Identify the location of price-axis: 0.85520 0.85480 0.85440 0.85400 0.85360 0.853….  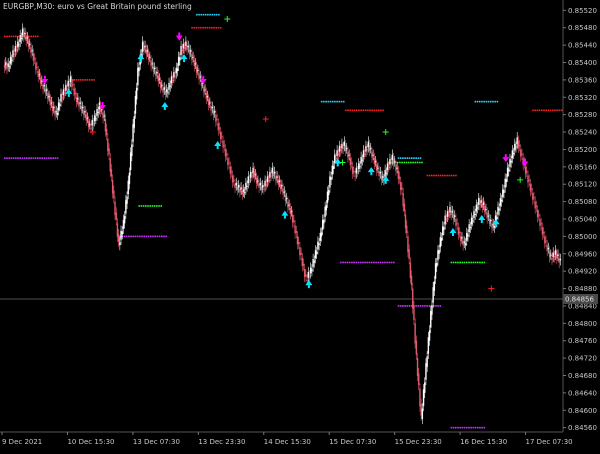
(580, 219).